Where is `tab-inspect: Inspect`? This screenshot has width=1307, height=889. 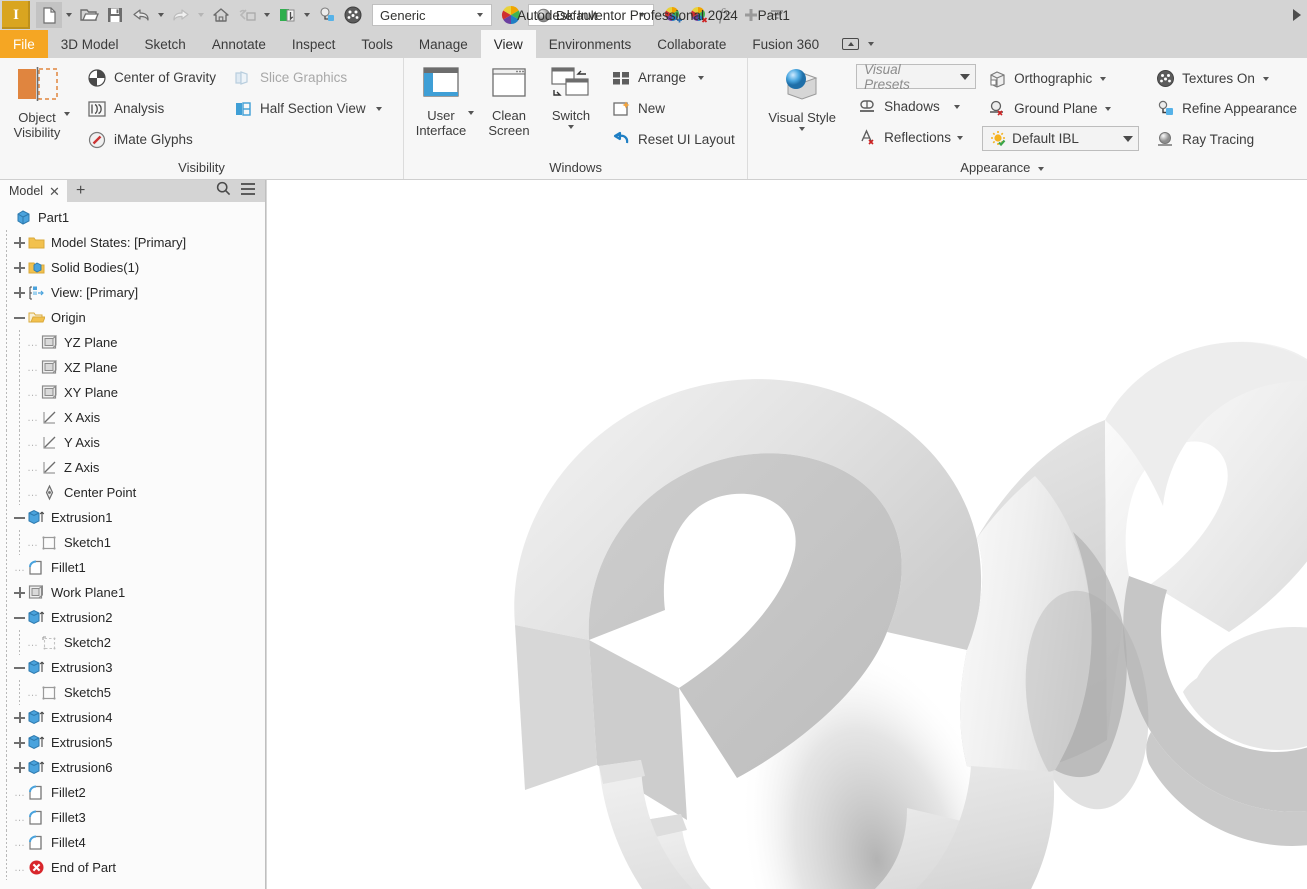
tab-inspect: Inspect is located at coordinates (314, 44).